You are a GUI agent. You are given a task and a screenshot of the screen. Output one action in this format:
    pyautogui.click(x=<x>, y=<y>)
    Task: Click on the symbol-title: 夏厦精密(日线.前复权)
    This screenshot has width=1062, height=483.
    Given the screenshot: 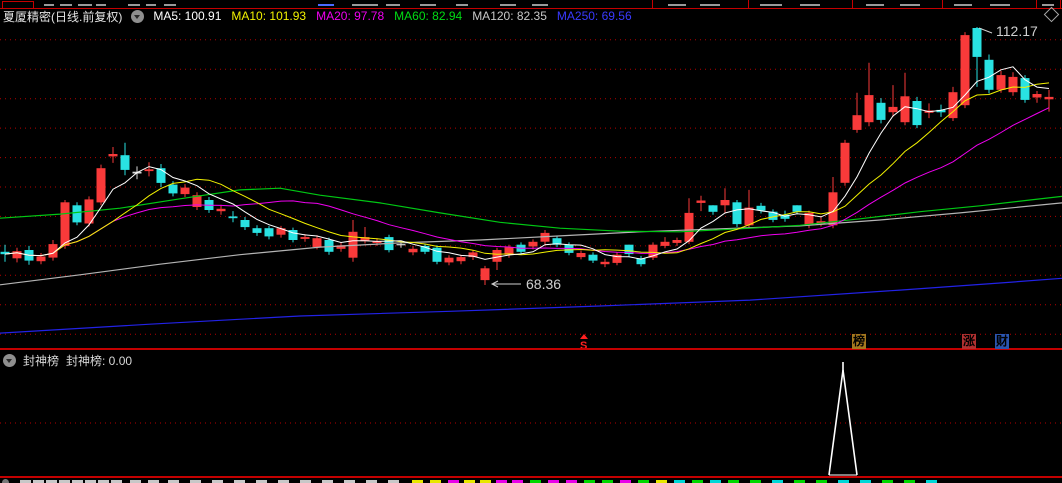 What is the action you would take?
    pyautogui.click(x=63, y=16)
    